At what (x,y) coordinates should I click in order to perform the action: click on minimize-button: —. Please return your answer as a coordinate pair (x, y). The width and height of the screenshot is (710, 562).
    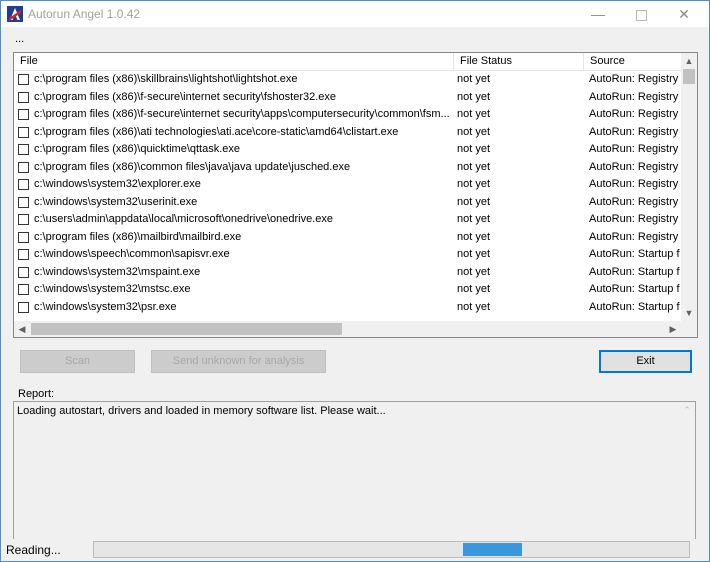
    Looking at the image, I should click on (598, 14).